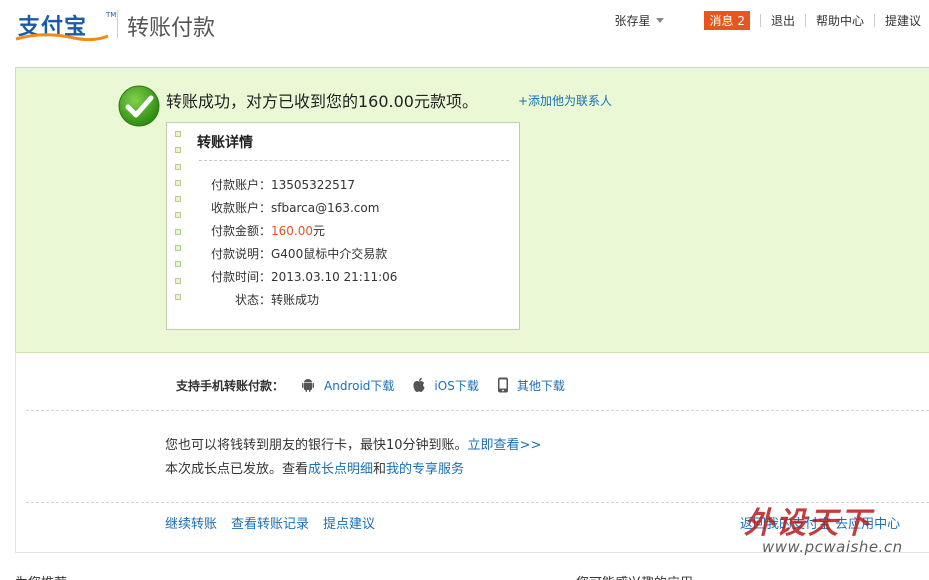 This screenshot has width=929, height=580. I want to click on payment-amount: 160.00, so click(292, 230).